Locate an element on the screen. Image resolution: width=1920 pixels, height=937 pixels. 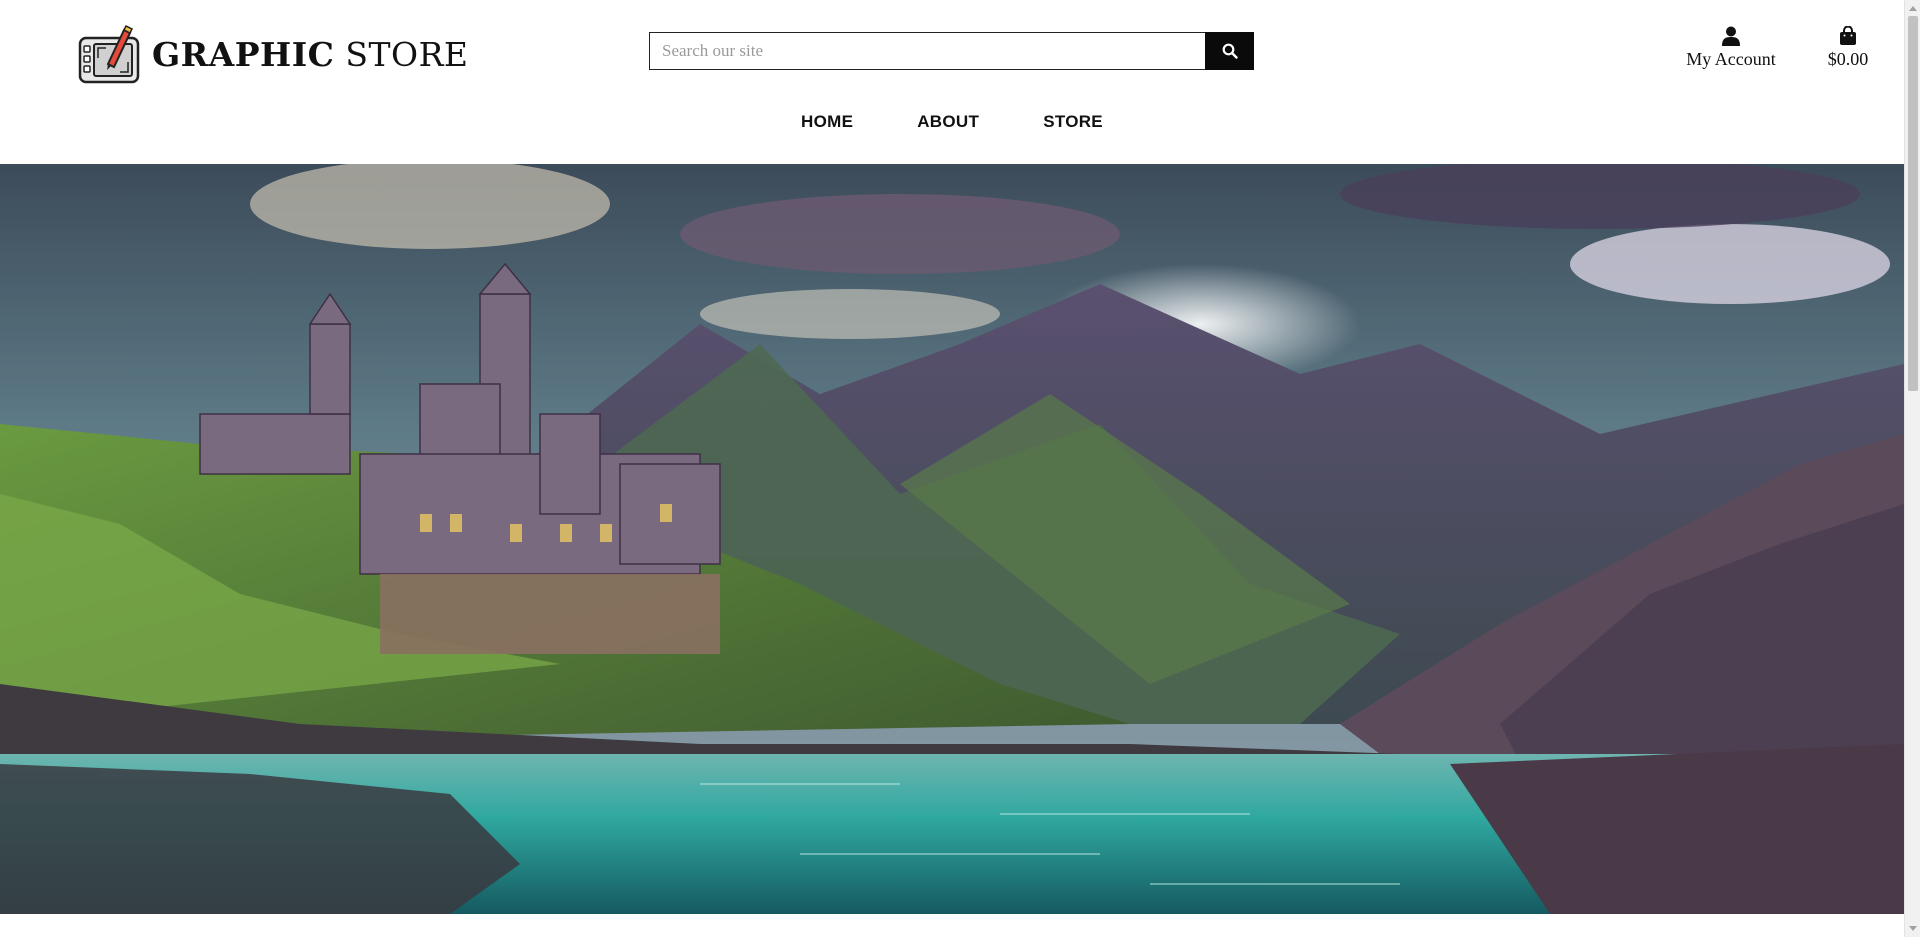
search-form is located at coordinates (951, 51).